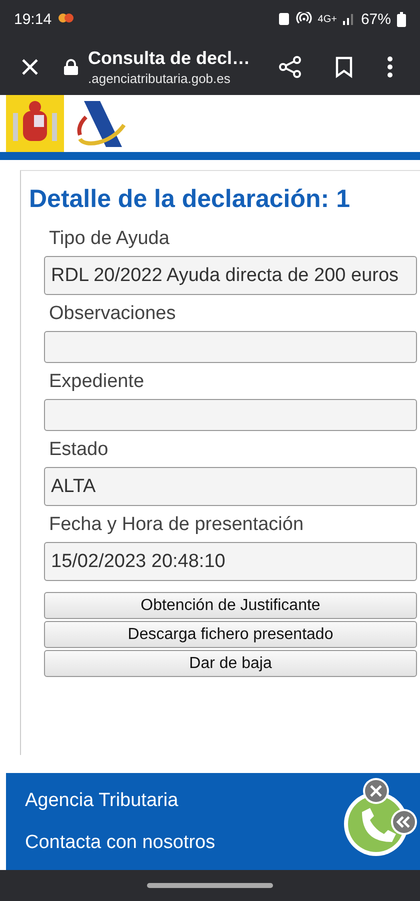 Image resolution: width=420 pixels, height=901 pixels. Describe the element at coordinates (79, 450) in the screenshot. I see `field-label: Estado` at that location.